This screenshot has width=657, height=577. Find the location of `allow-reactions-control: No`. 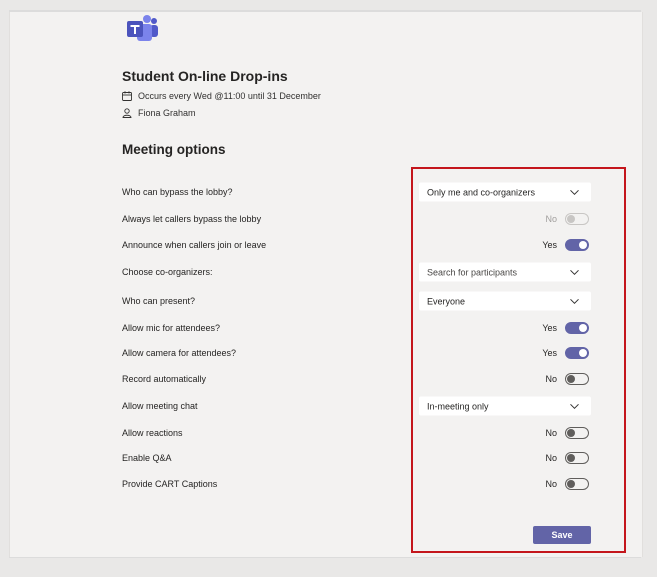

allow-reactions-control: No is located at coordinates (567, 433).